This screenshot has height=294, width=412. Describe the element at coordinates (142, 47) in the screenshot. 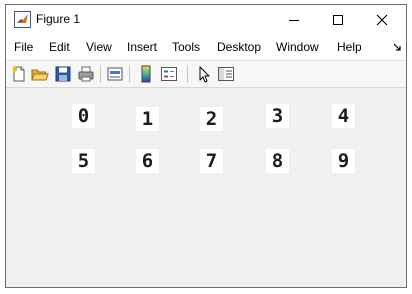

I see `menu-insert: Insert` at that location.